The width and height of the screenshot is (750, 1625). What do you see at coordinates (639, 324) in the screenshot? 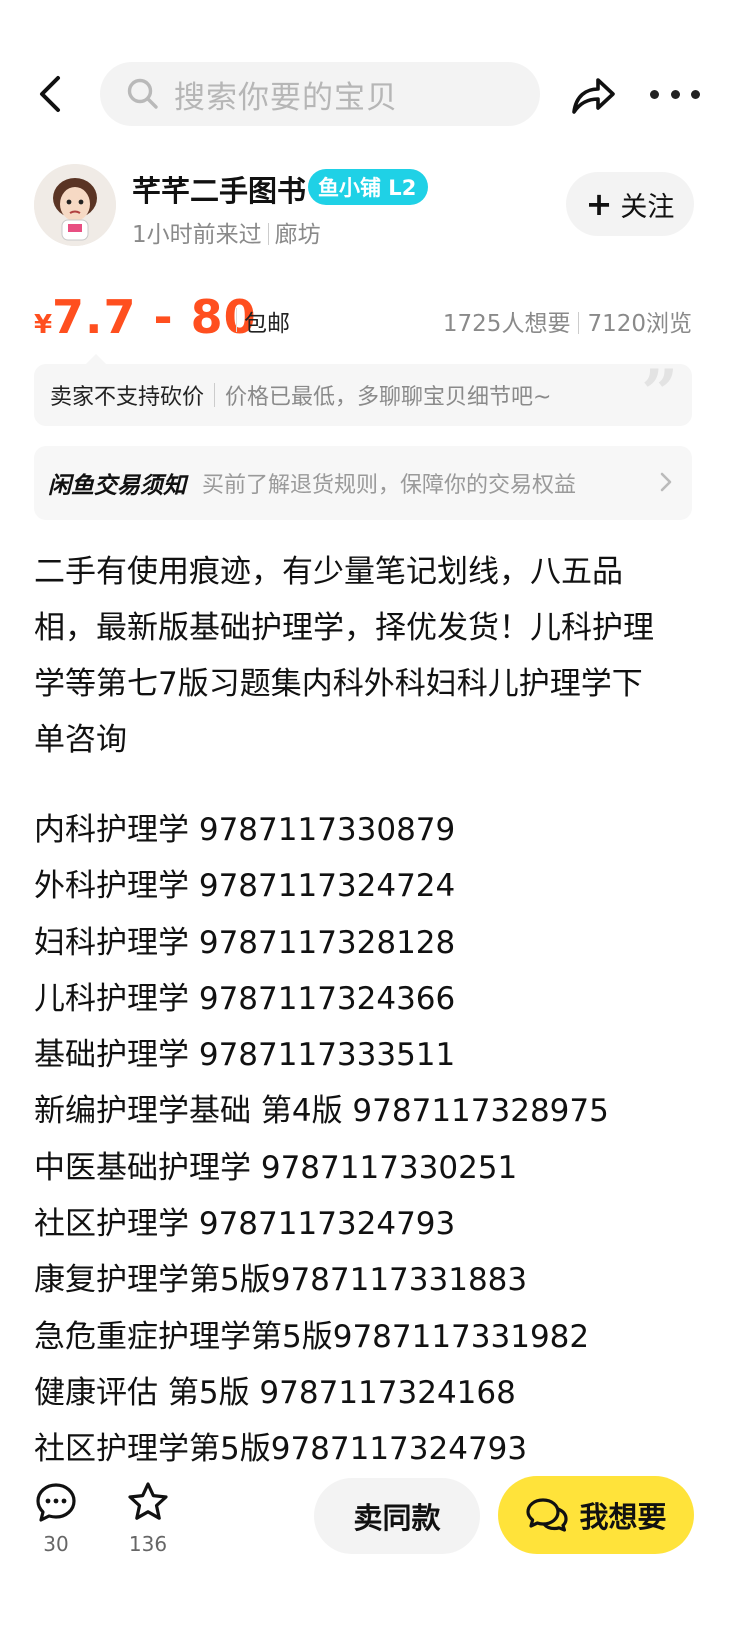
I see `views-count: 7120浏览` at bounding box center [639, 324].